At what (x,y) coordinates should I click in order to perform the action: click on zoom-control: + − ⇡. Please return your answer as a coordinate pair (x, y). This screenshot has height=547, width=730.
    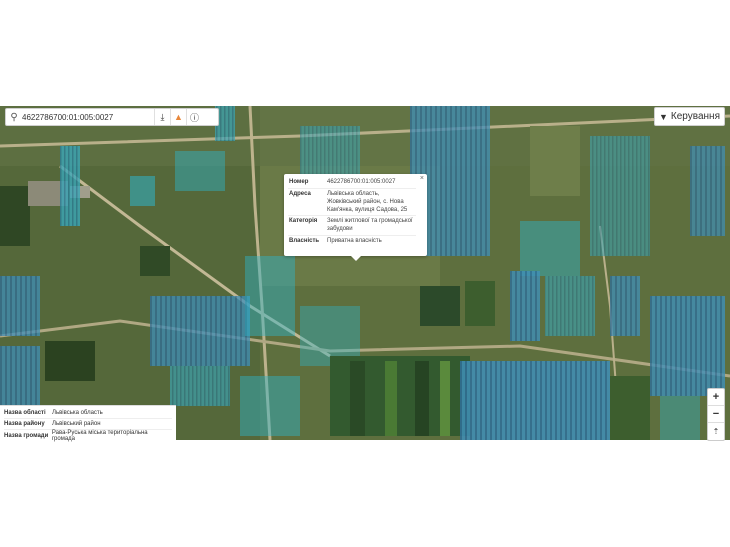
    Looking at the image, I should click on (716, 414).